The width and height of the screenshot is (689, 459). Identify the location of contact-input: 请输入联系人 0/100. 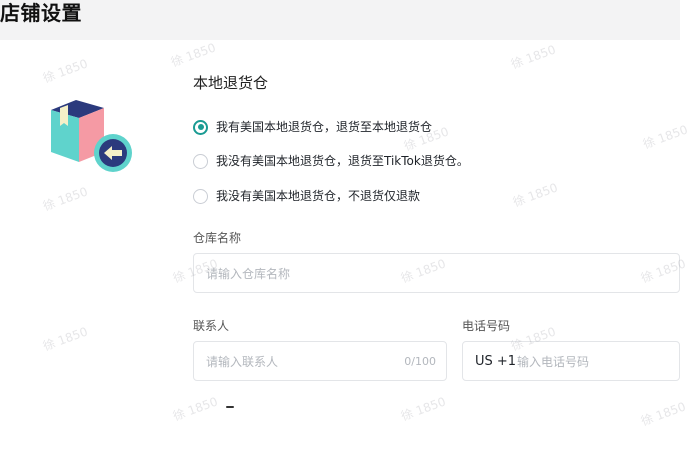
(320, 361).